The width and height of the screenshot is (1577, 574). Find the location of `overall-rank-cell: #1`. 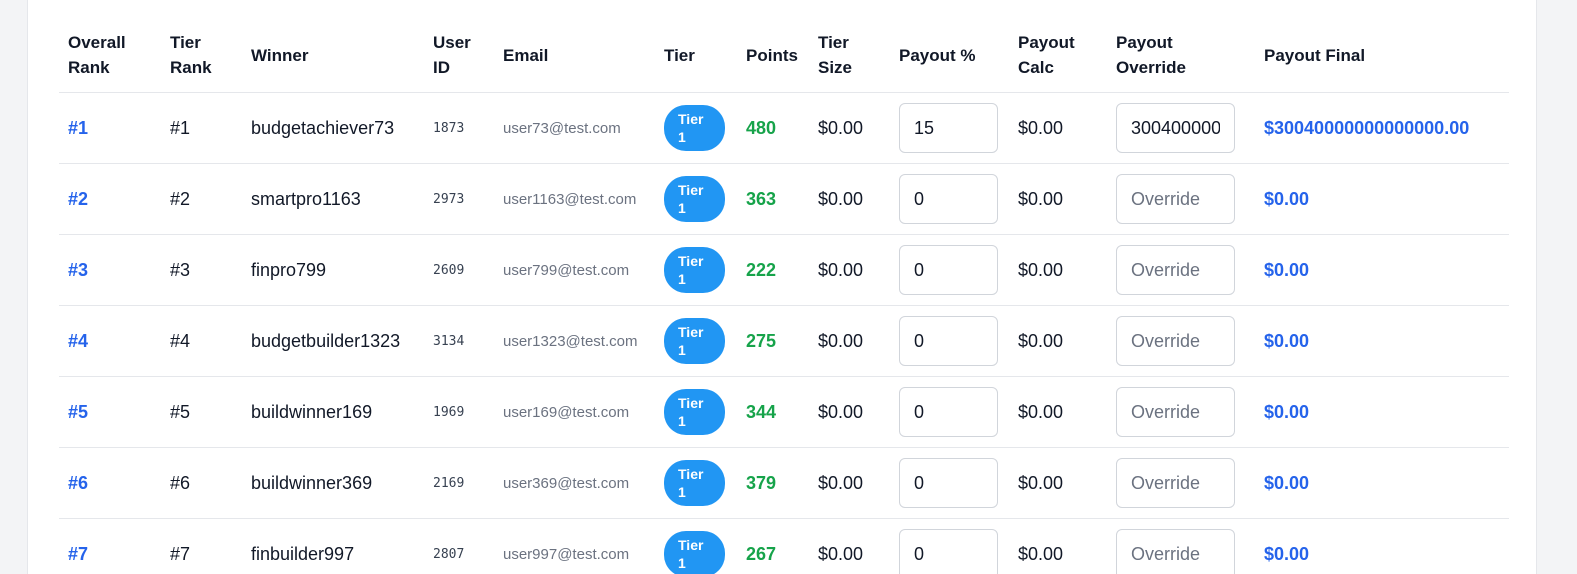

overall-rank-cell: #1 is located at coordinates (110, 128).